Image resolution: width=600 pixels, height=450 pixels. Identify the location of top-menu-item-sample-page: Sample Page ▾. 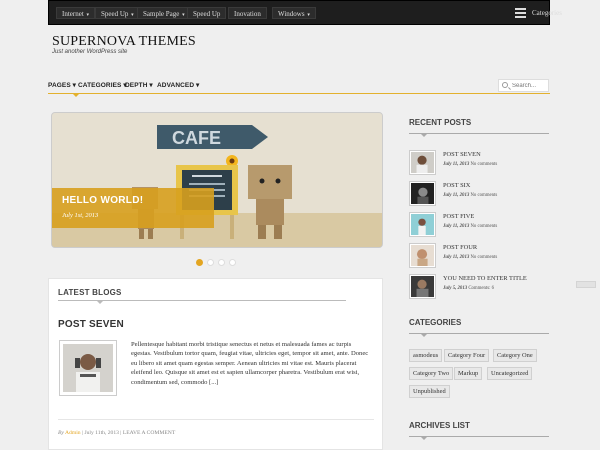
(164, 13).